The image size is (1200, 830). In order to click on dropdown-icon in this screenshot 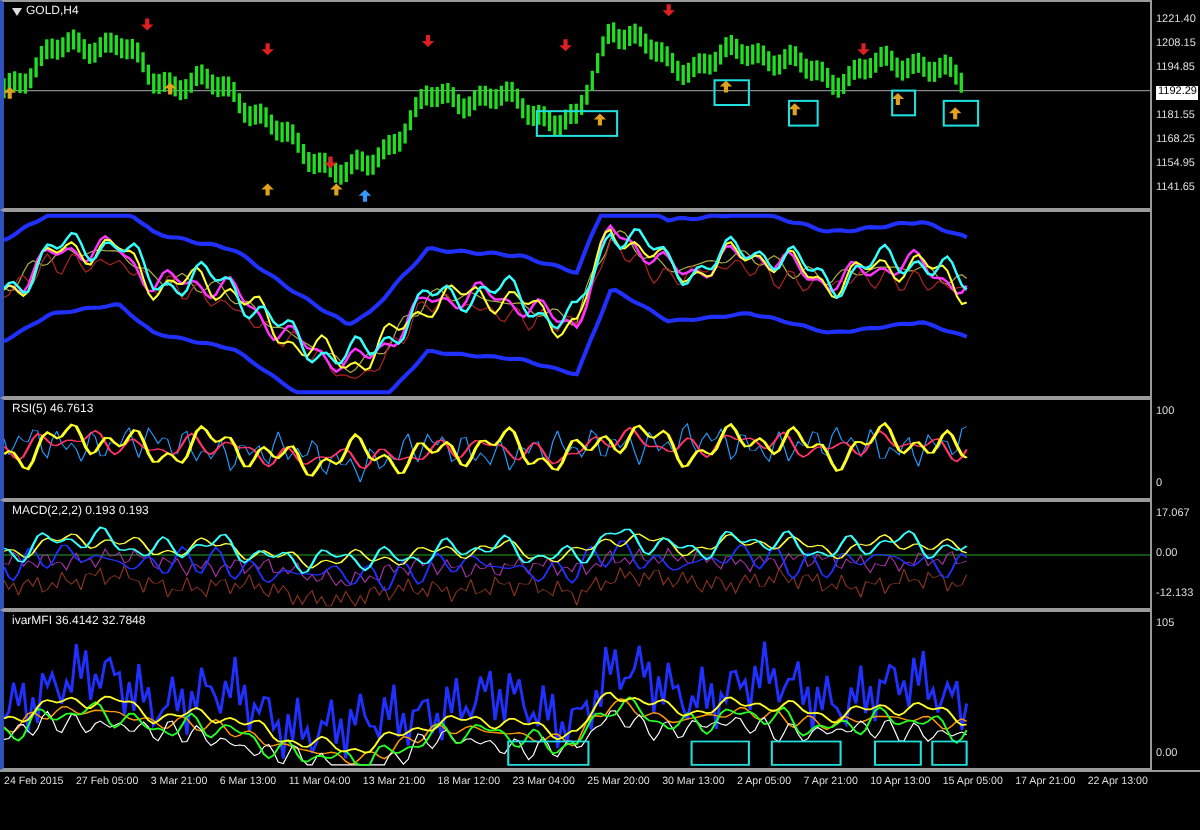, I will do `click(17, 12)`.